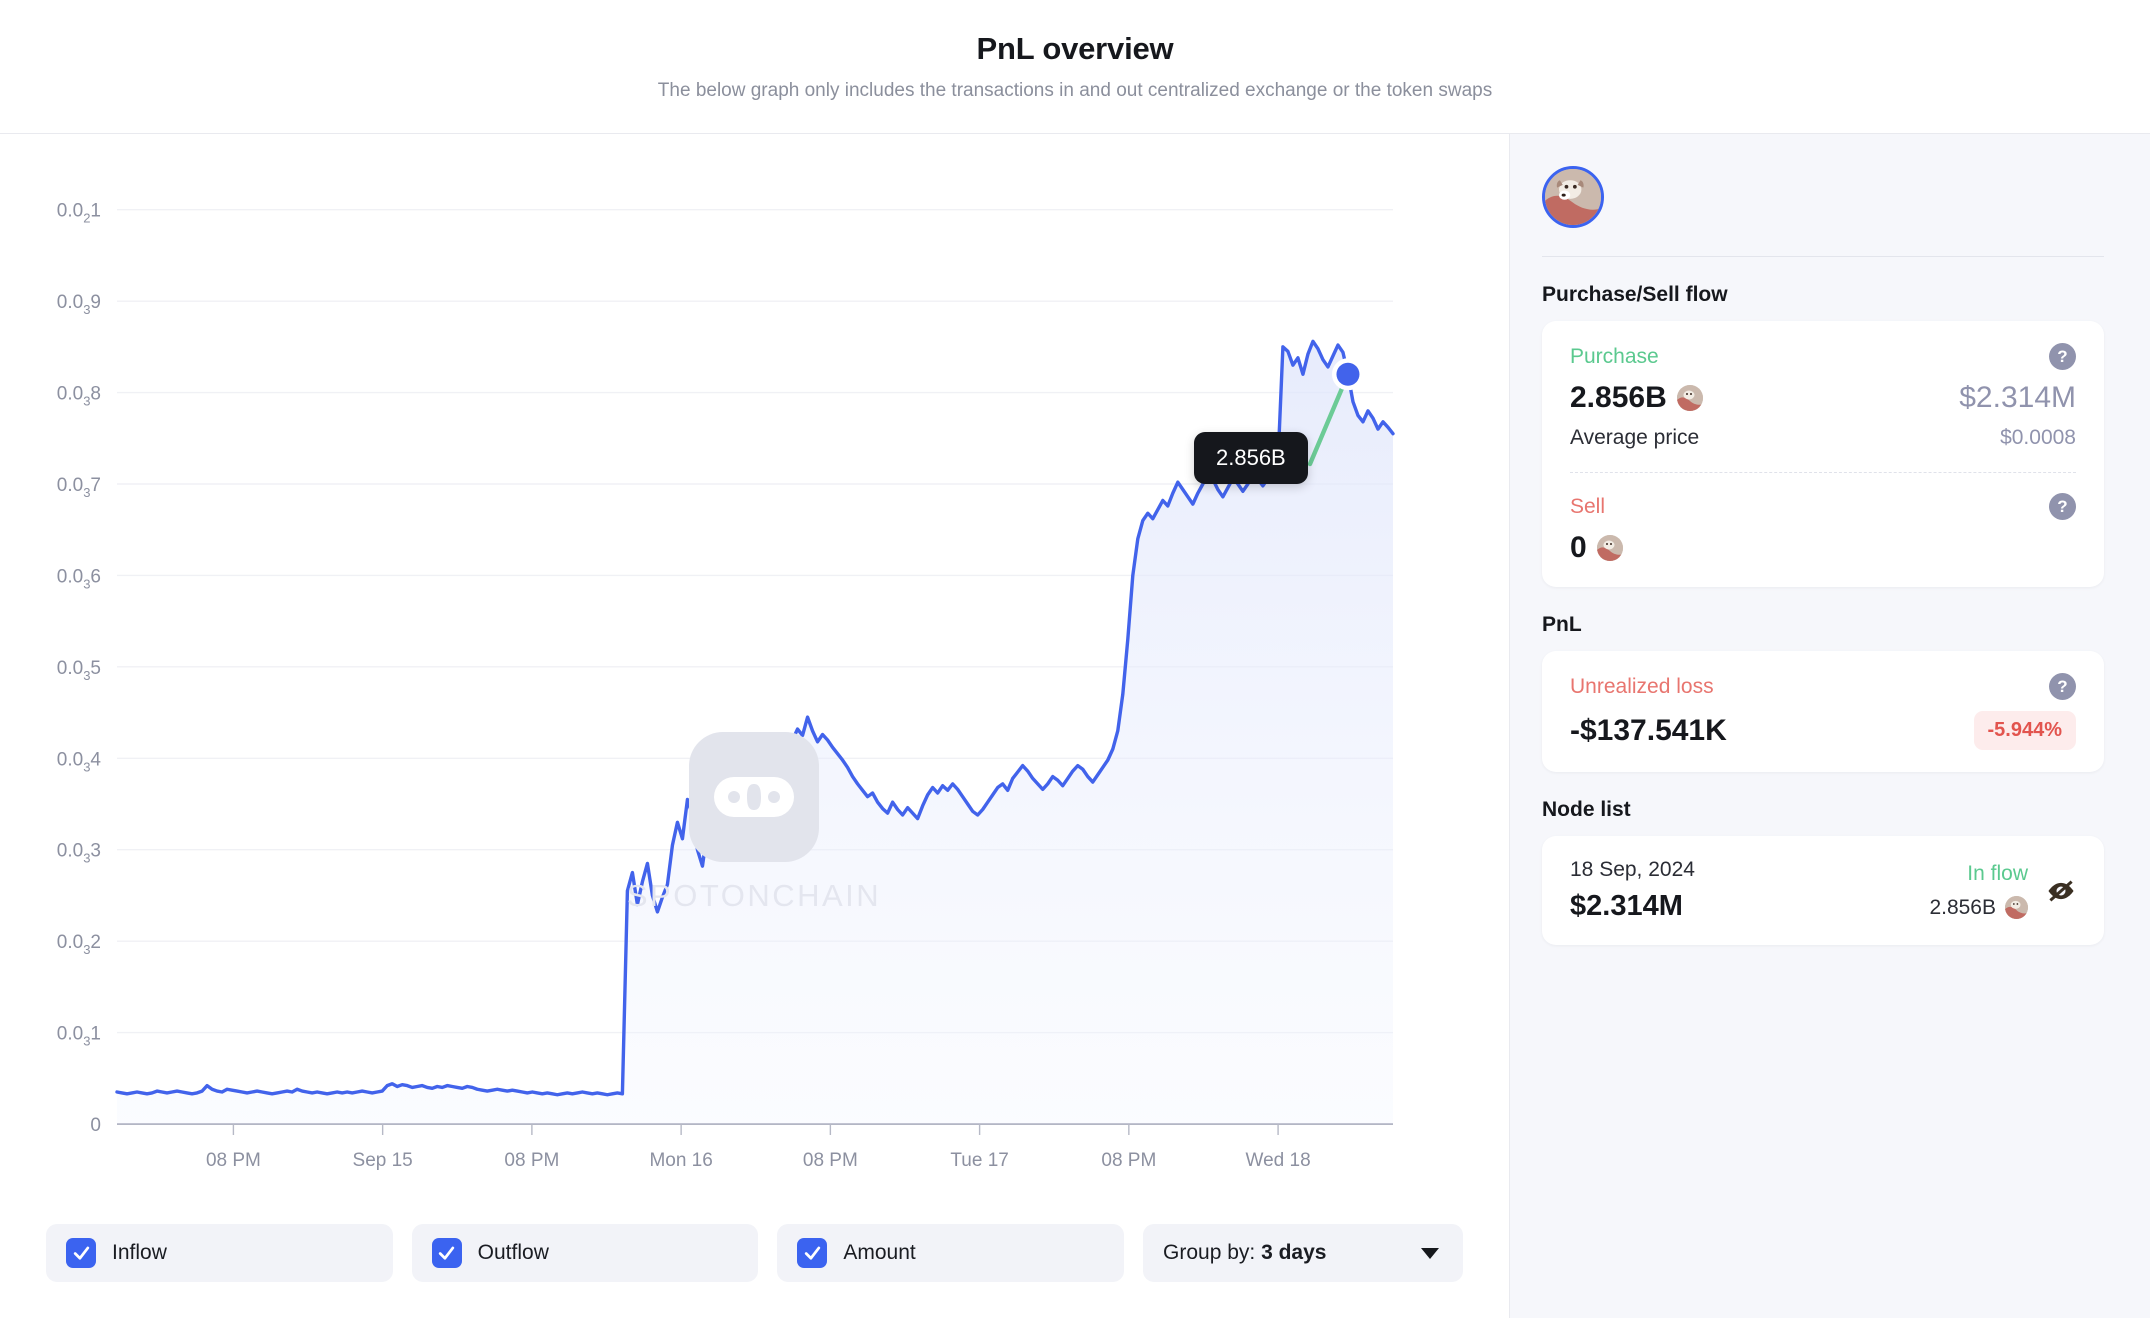  What do you see at coordinates (79, 213) in the screenshot?
I see `svg-text: 0.021` at bounding box center [79, 213].